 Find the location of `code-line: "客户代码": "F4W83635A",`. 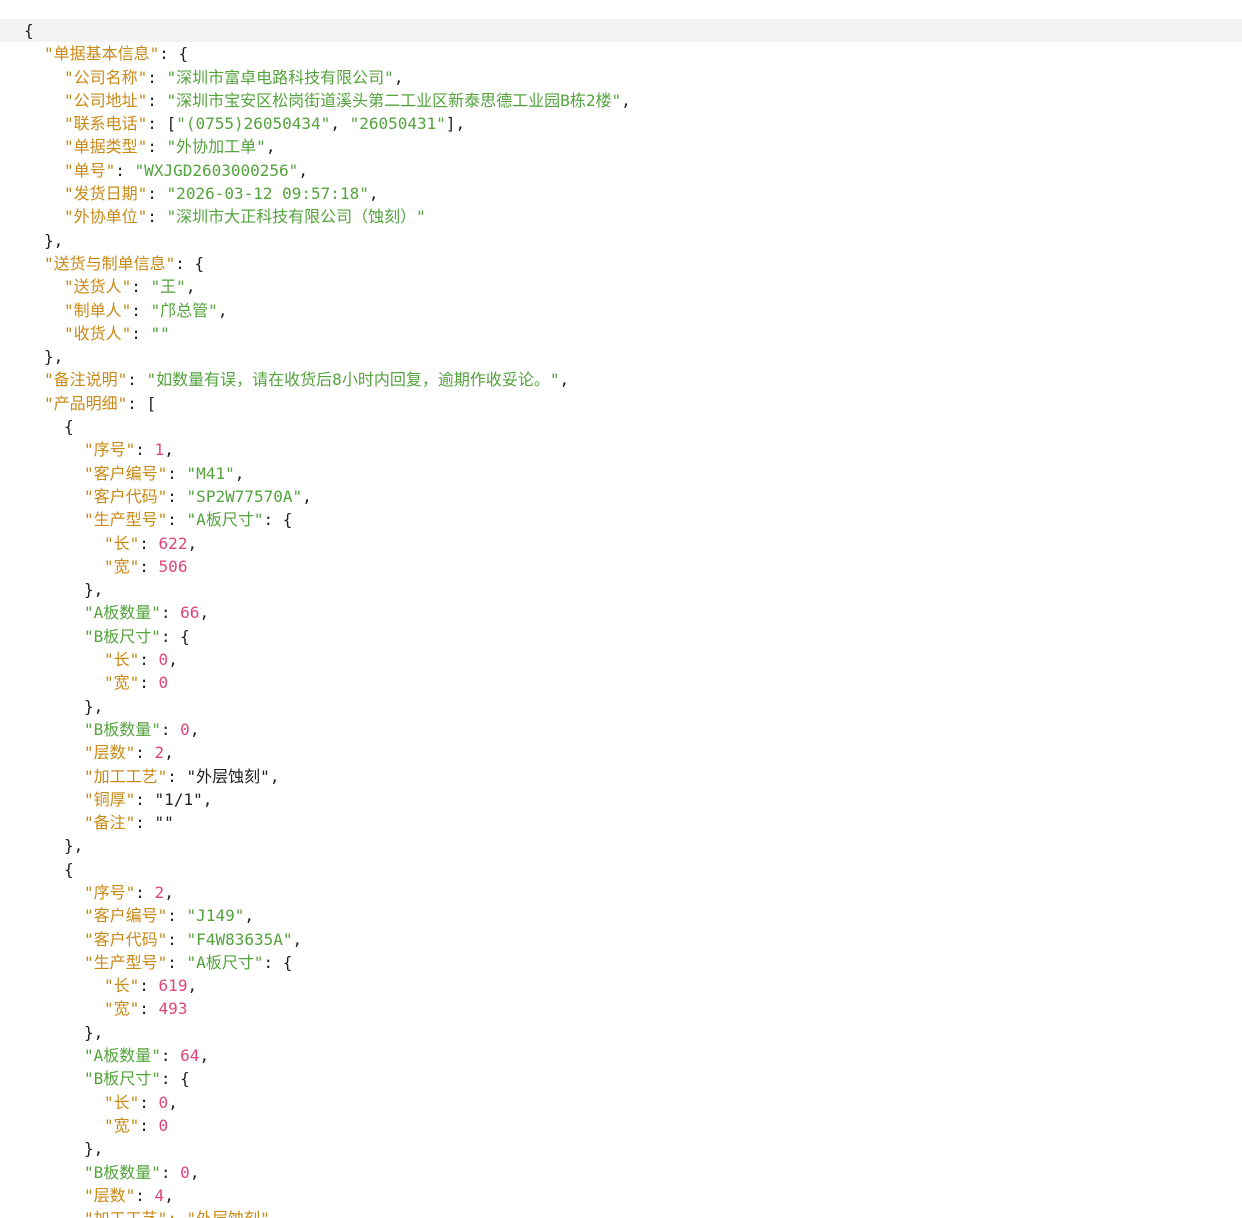

code-line: "客户代码": "F4W83635A", is located at coordinates (193, 939).